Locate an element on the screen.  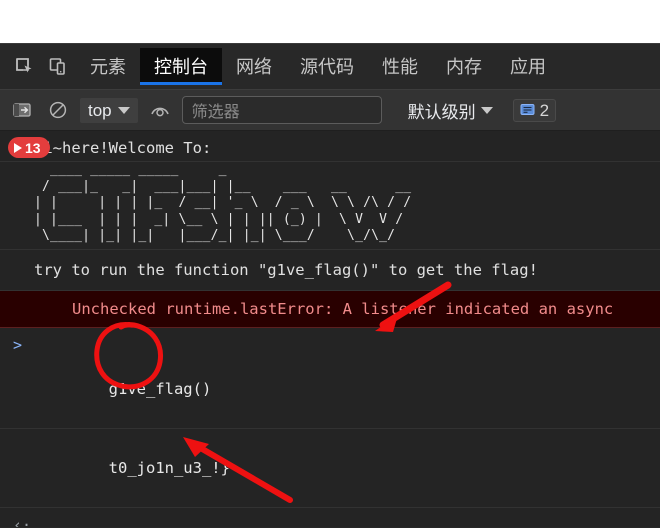
device-toolbar-icon is located at coordinates (59, 67).